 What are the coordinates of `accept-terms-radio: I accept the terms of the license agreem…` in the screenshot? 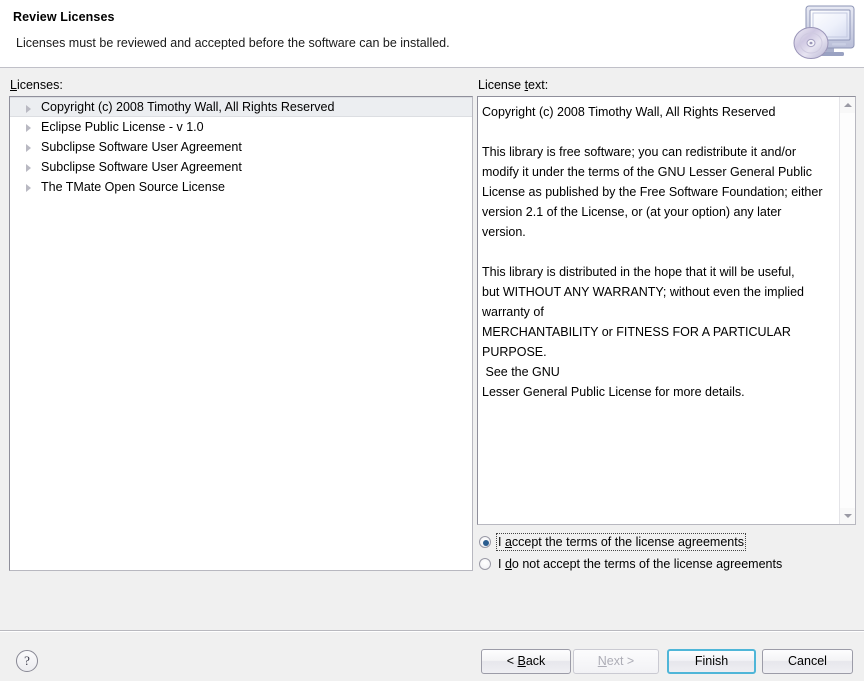 It's located at (669, 542).